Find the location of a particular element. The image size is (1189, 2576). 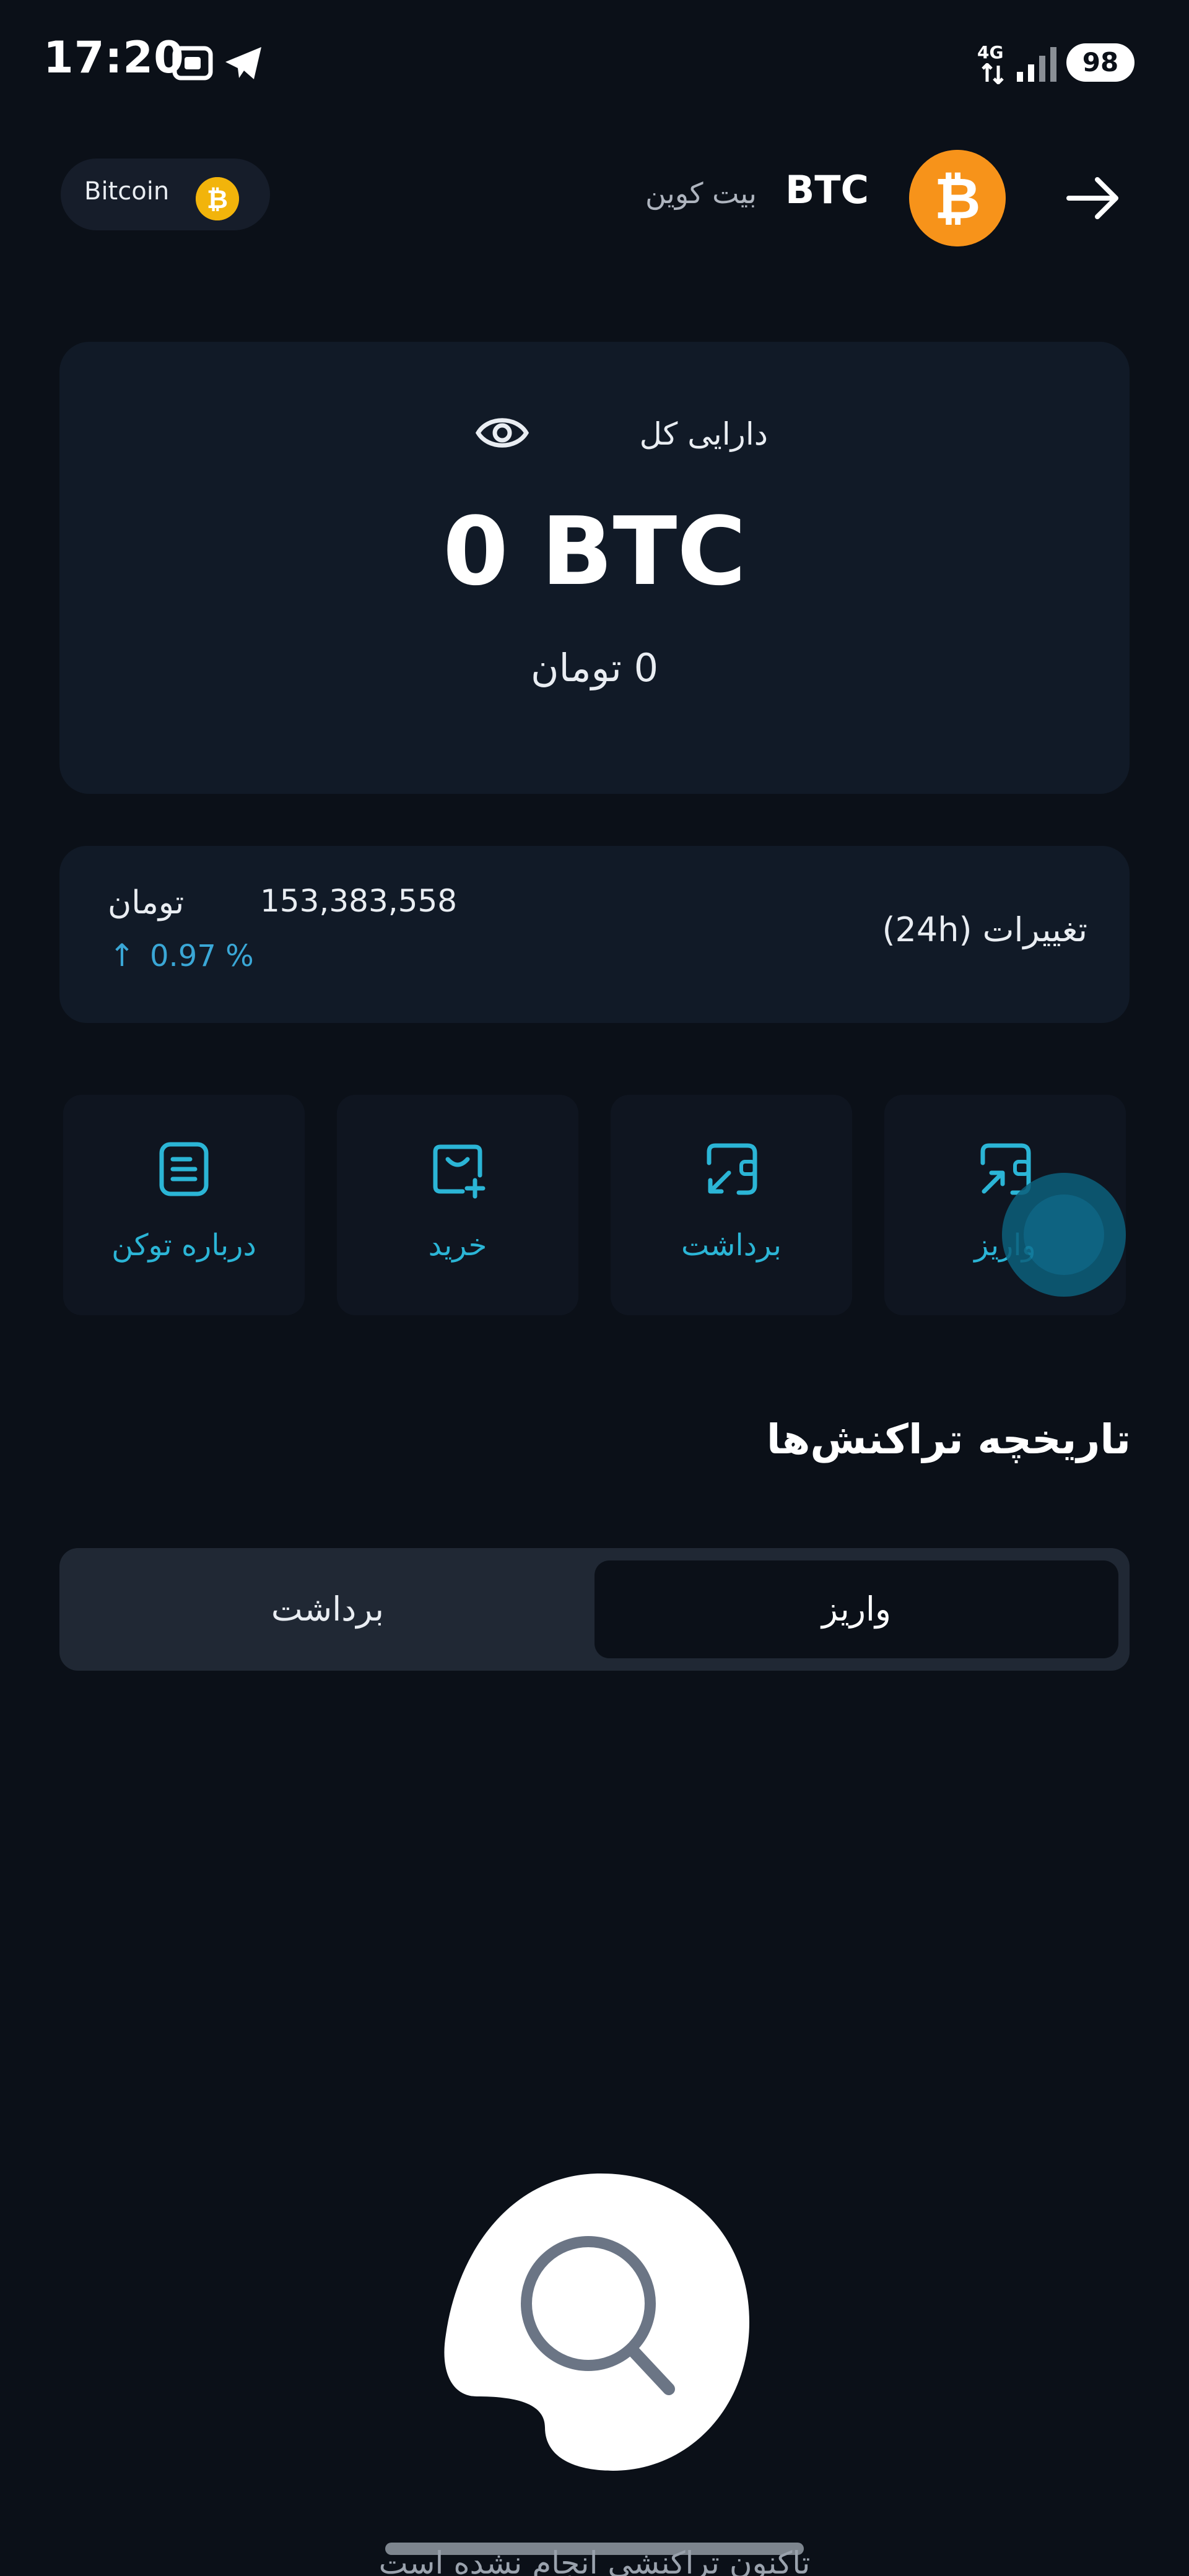

withdraw-button: برداشت is located at coordinates (731, 1205).